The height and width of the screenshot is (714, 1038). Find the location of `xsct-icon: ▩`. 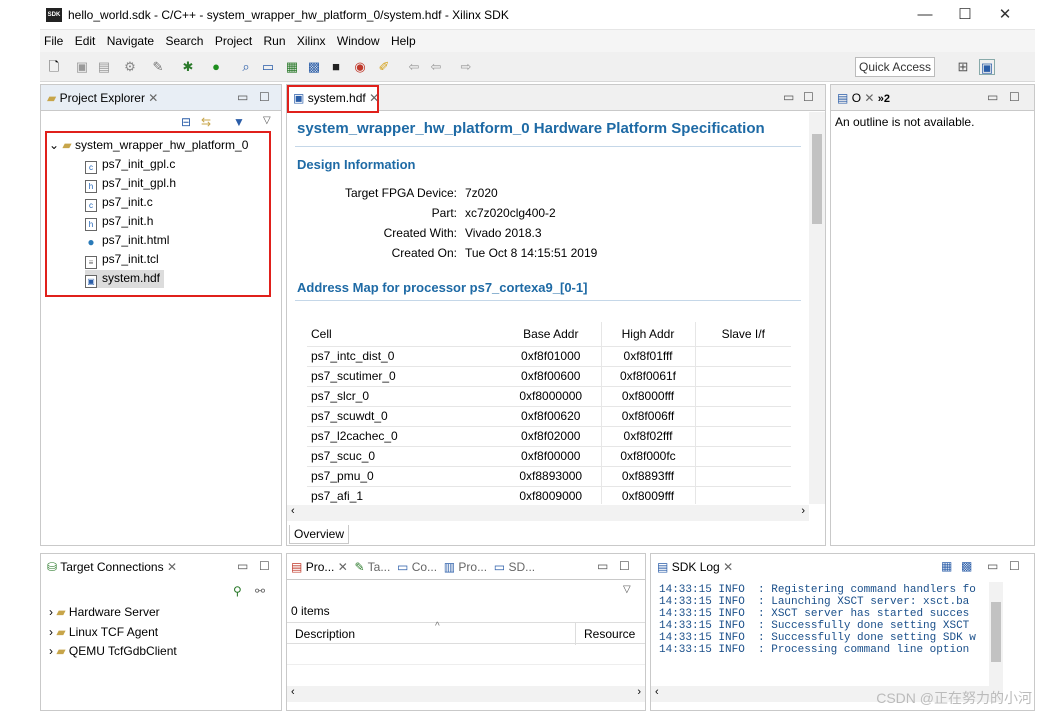

xsct-icon: ▩ is located at coordinates (314, 67).